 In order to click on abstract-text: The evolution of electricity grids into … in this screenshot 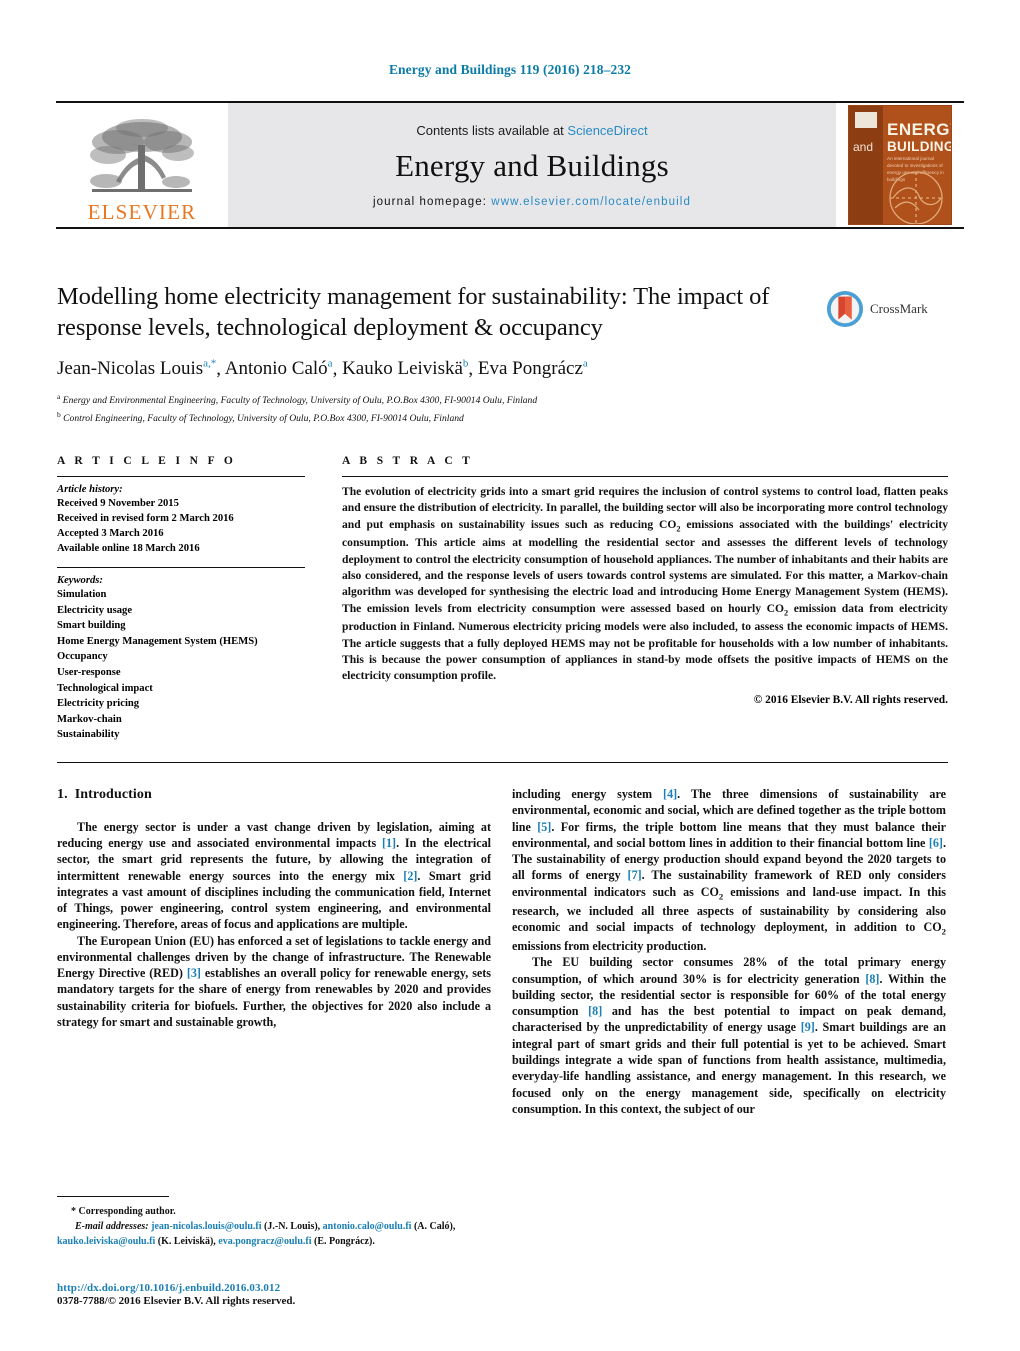, I will do `click(645, 584)`.